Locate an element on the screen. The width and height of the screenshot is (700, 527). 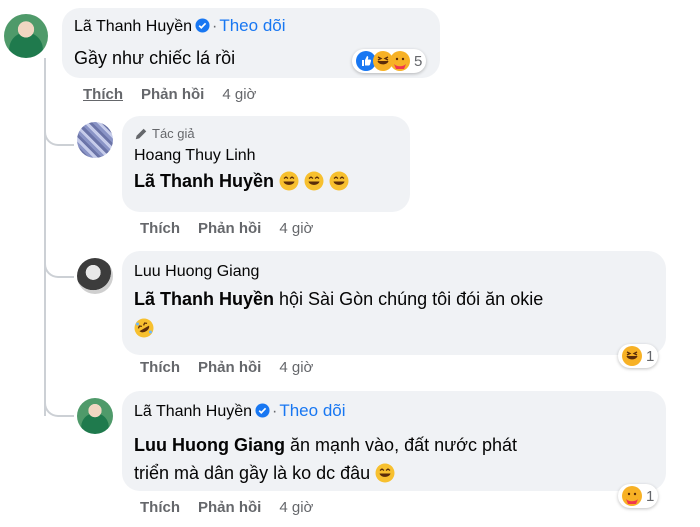
thread-line-main is located at coordinates (45, 237).